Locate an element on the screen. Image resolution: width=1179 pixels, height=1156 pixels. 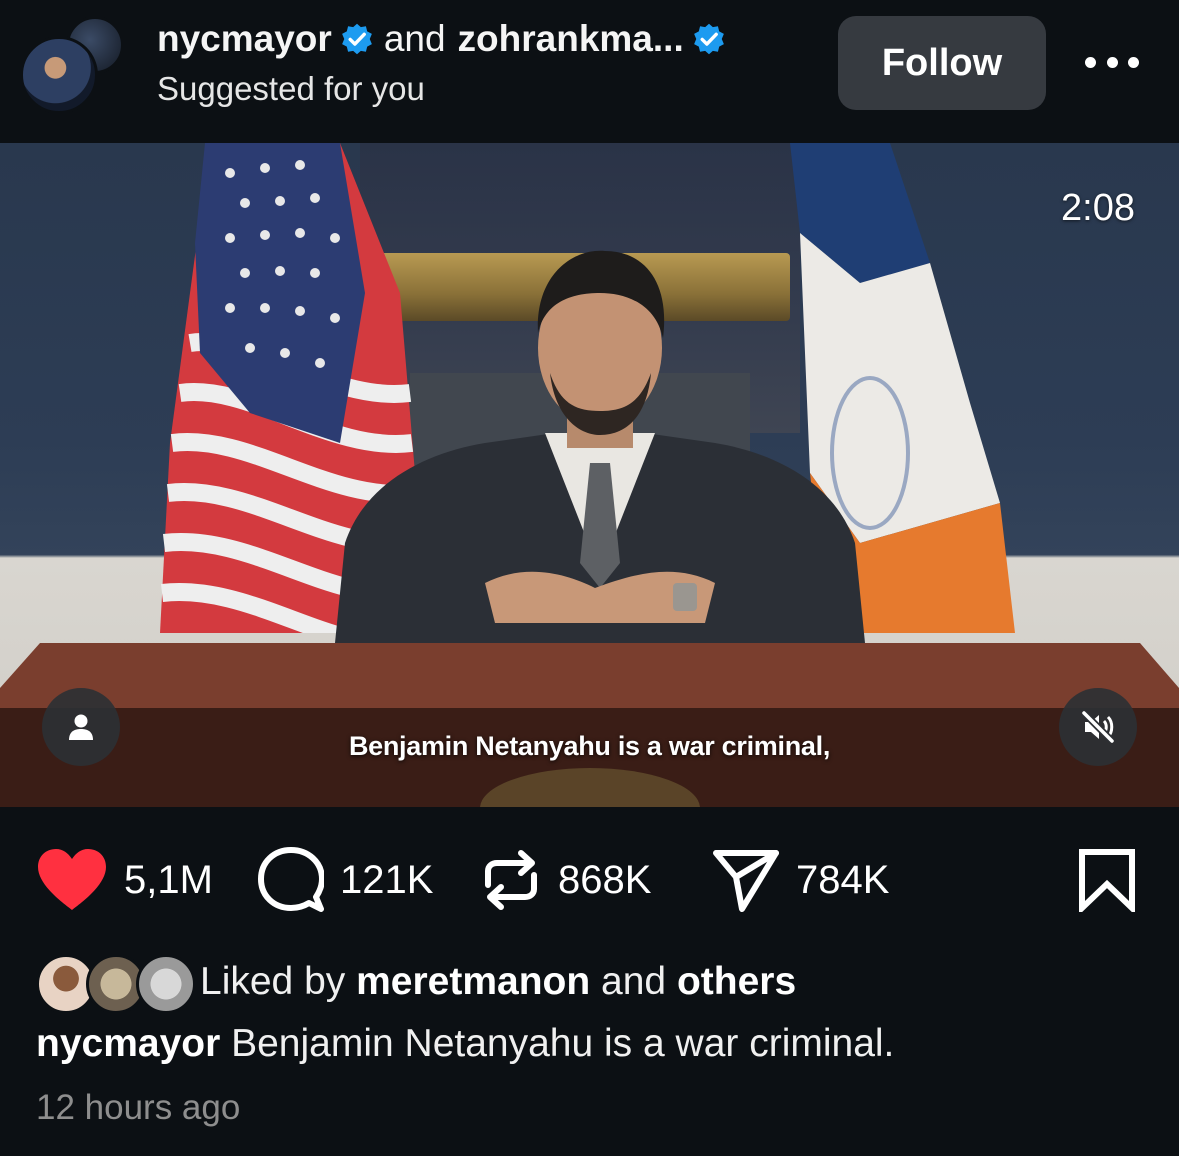
comment-bubble-icon is located at coordinates (291, 879).